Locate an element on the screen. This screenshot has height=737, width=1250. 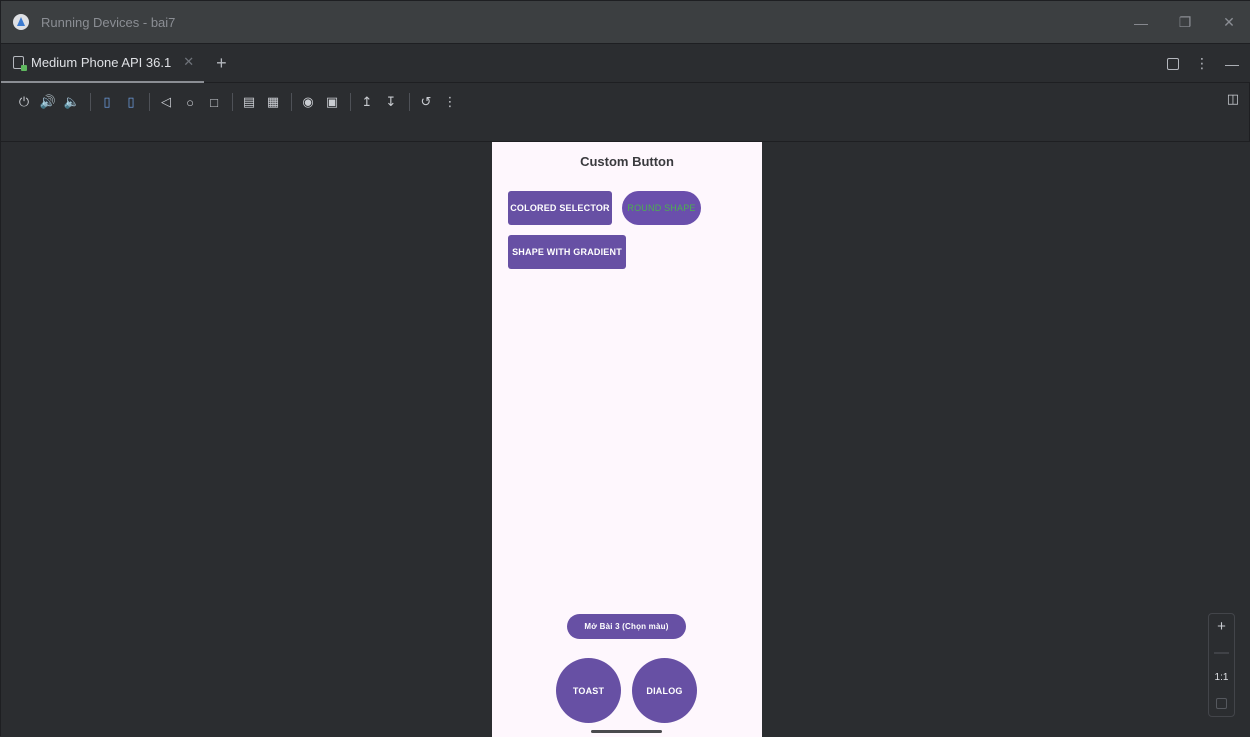
close-icon: ✕ is located at coordinates (1228, 22).